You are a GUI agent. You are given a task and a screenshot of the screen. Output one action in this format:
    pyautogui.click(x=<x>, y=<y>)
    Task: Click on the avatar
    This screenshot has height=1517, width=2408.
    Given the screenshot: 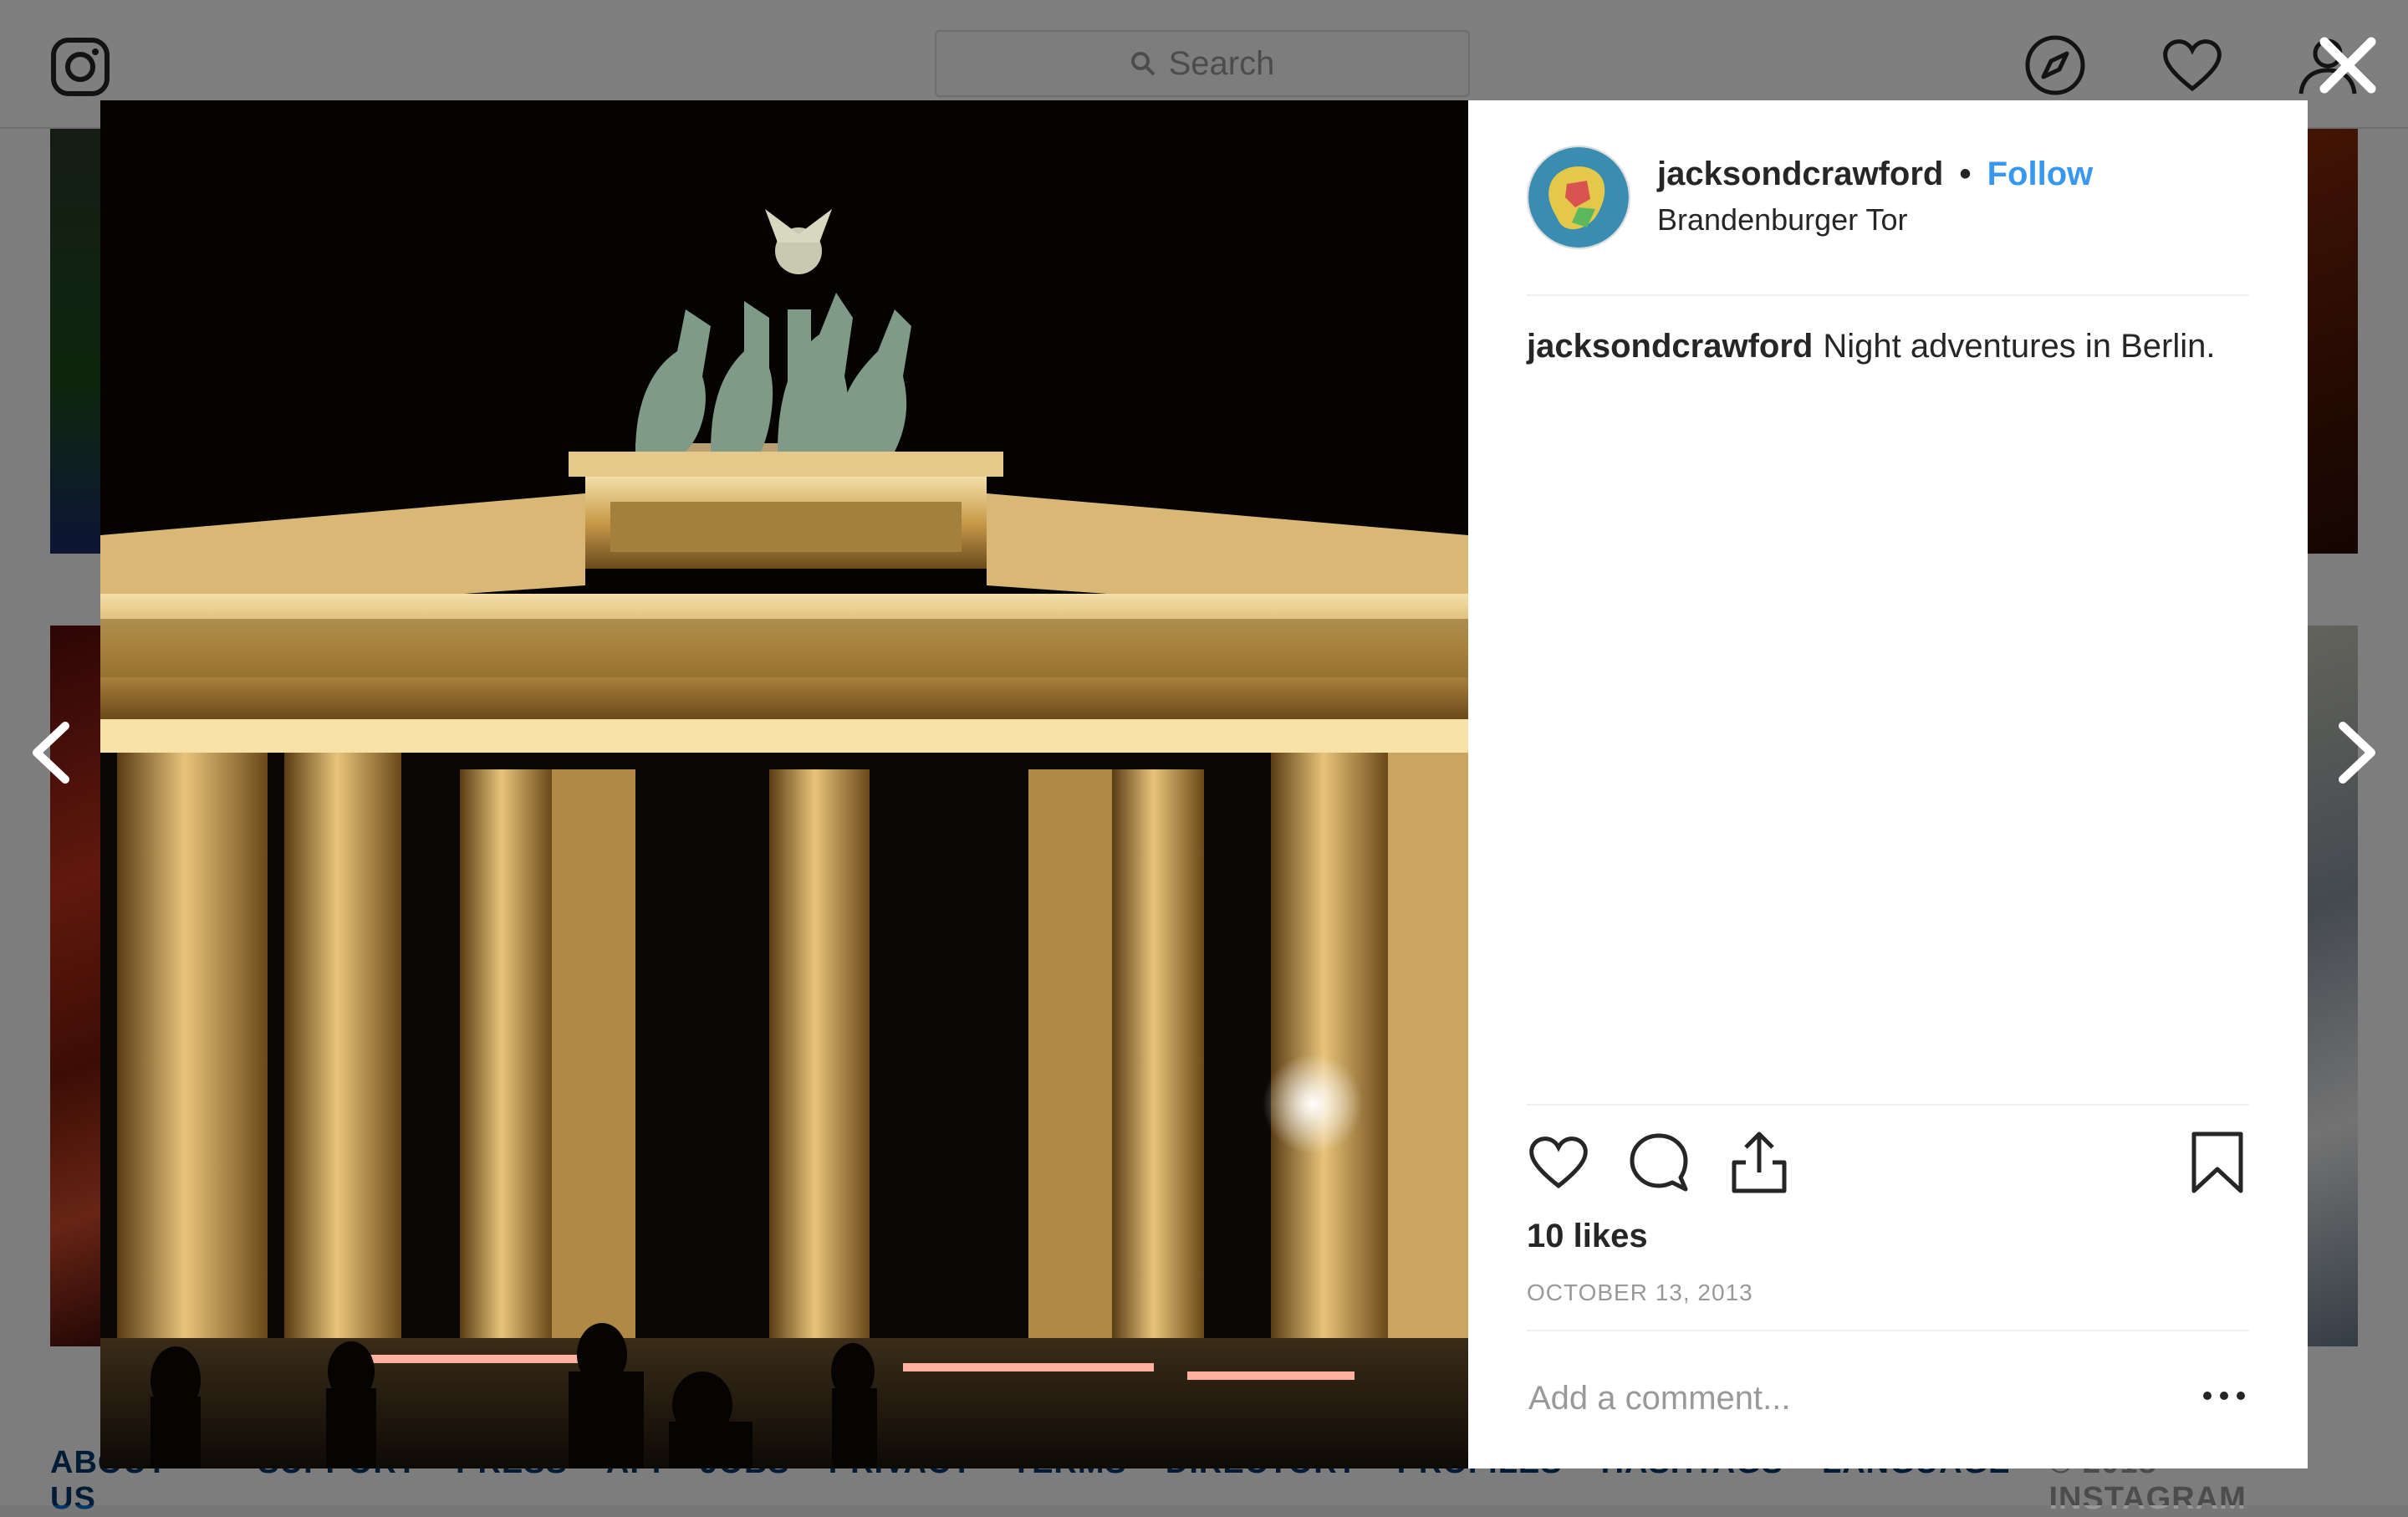 What is the action you would take?
    pyautogui.click(x=1578, y=197)
    